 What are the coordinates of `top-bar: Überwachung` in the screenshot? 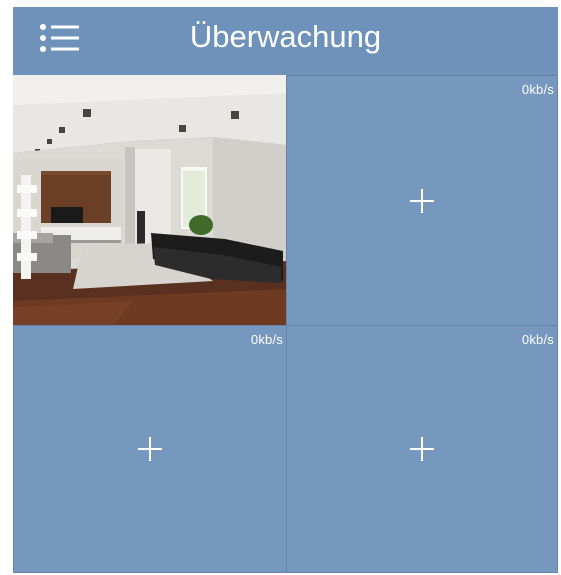 It's located at (285, 41).